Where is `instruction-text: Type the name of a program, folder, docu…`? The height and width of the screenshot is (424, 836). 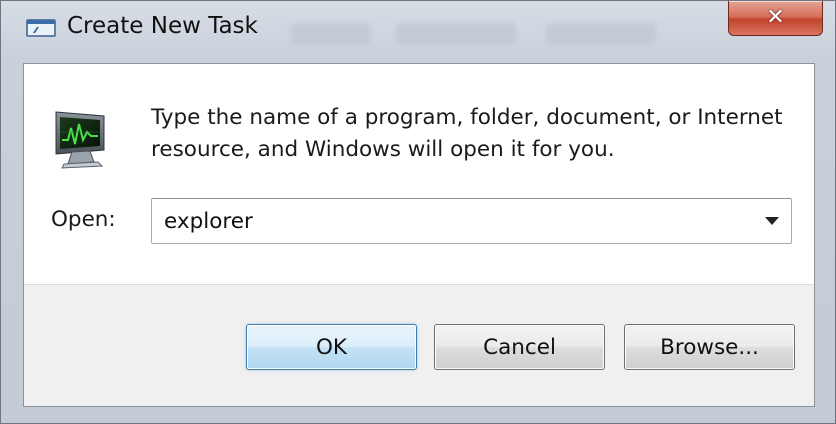 instruction-text: Type the name of a program, folder, docu… is located at coordinates (467, 133).